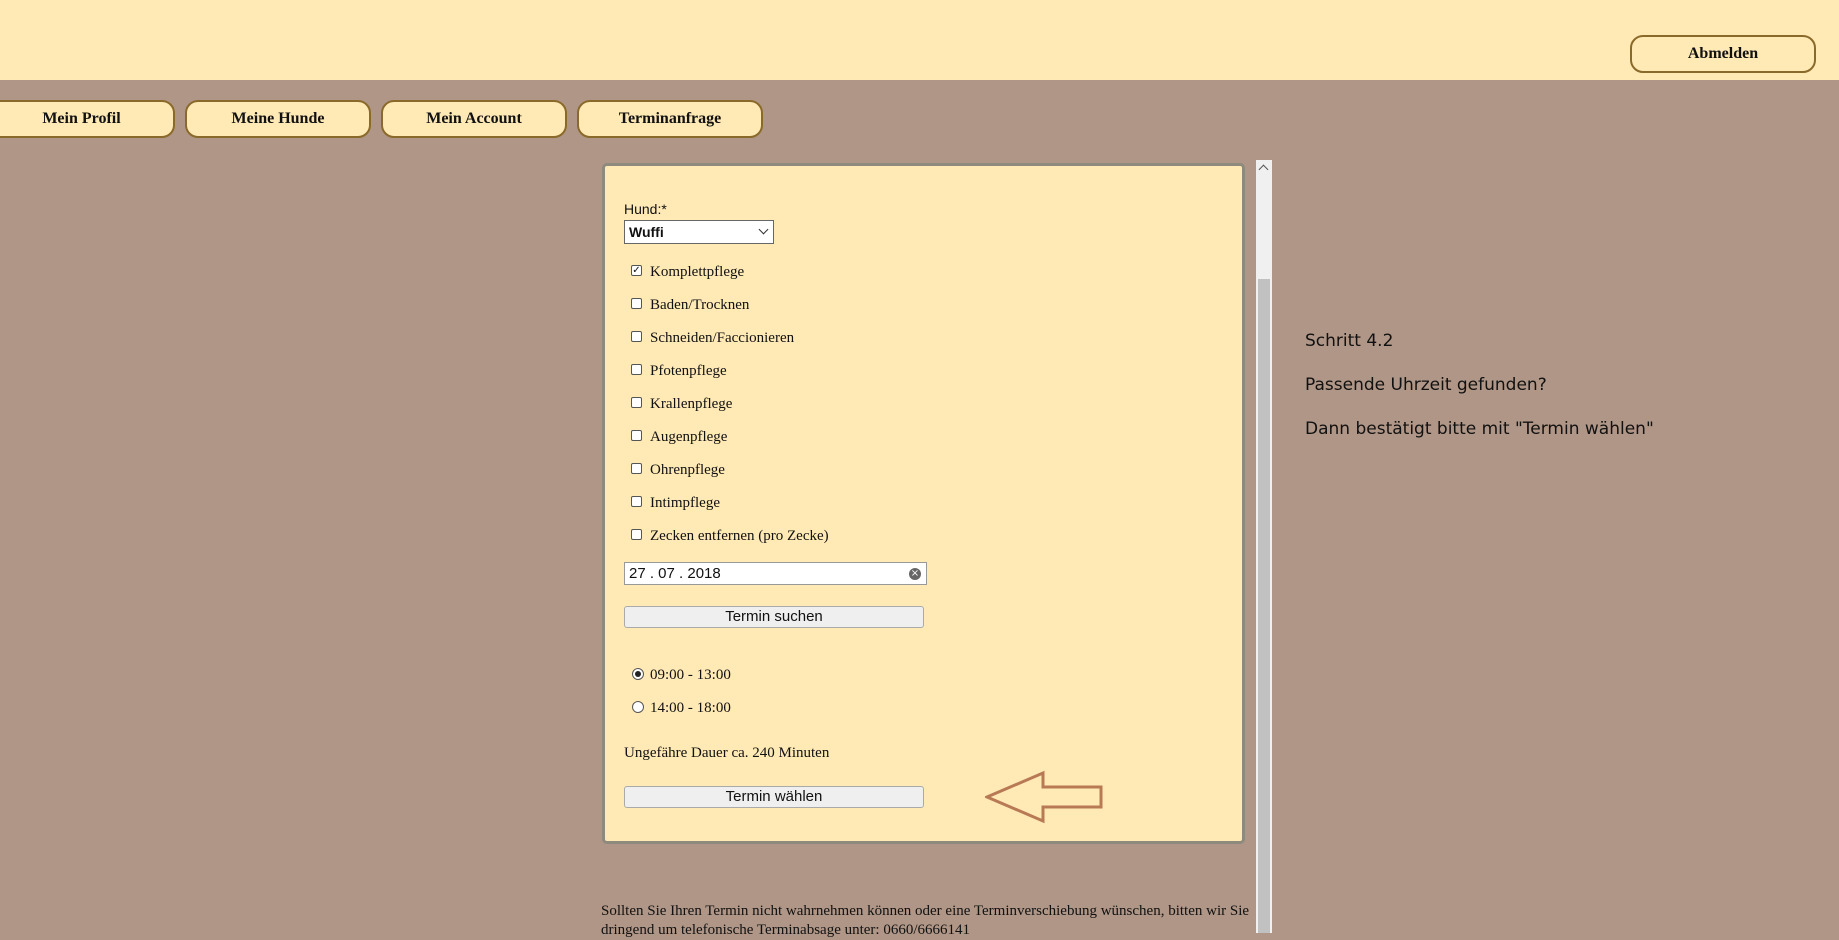 This screenshot has height=940, width=1839. What do you see at coordinates (1349, 341) in the screenshot?
I see `help-step: Schritt 4.2` at bounding box center [1349, 341].